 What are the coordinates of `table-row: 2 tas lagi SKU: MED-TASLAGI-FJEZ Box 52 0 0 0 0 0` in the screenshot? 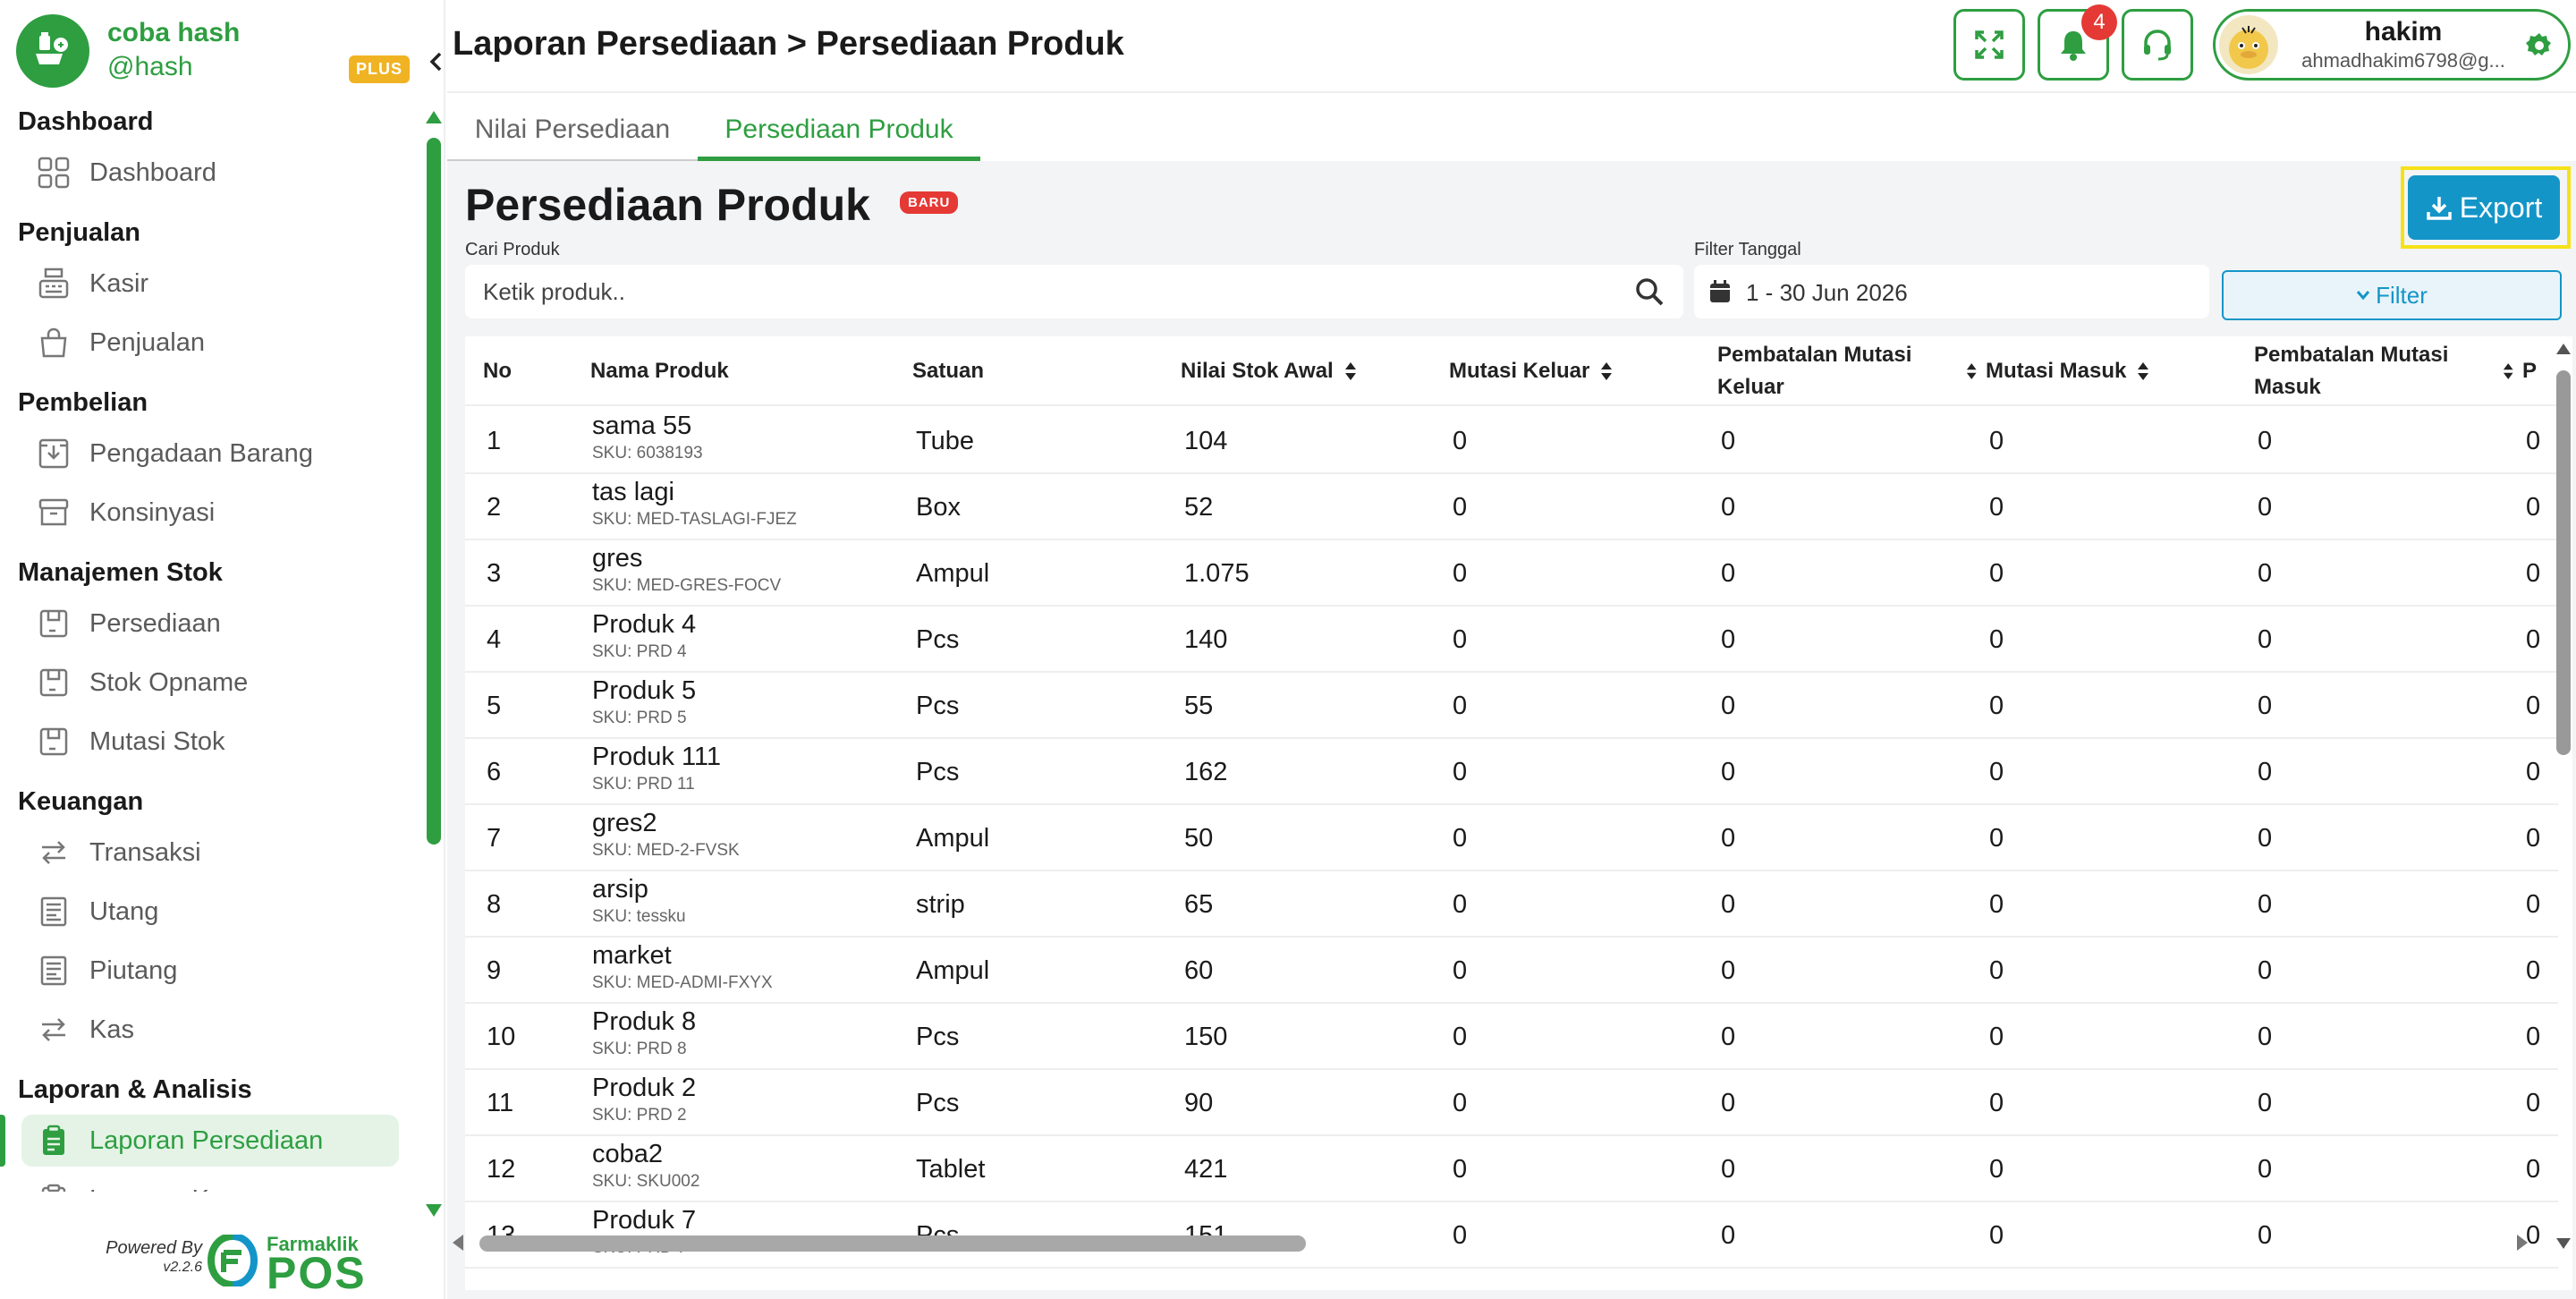 It's located at (1511, 507).